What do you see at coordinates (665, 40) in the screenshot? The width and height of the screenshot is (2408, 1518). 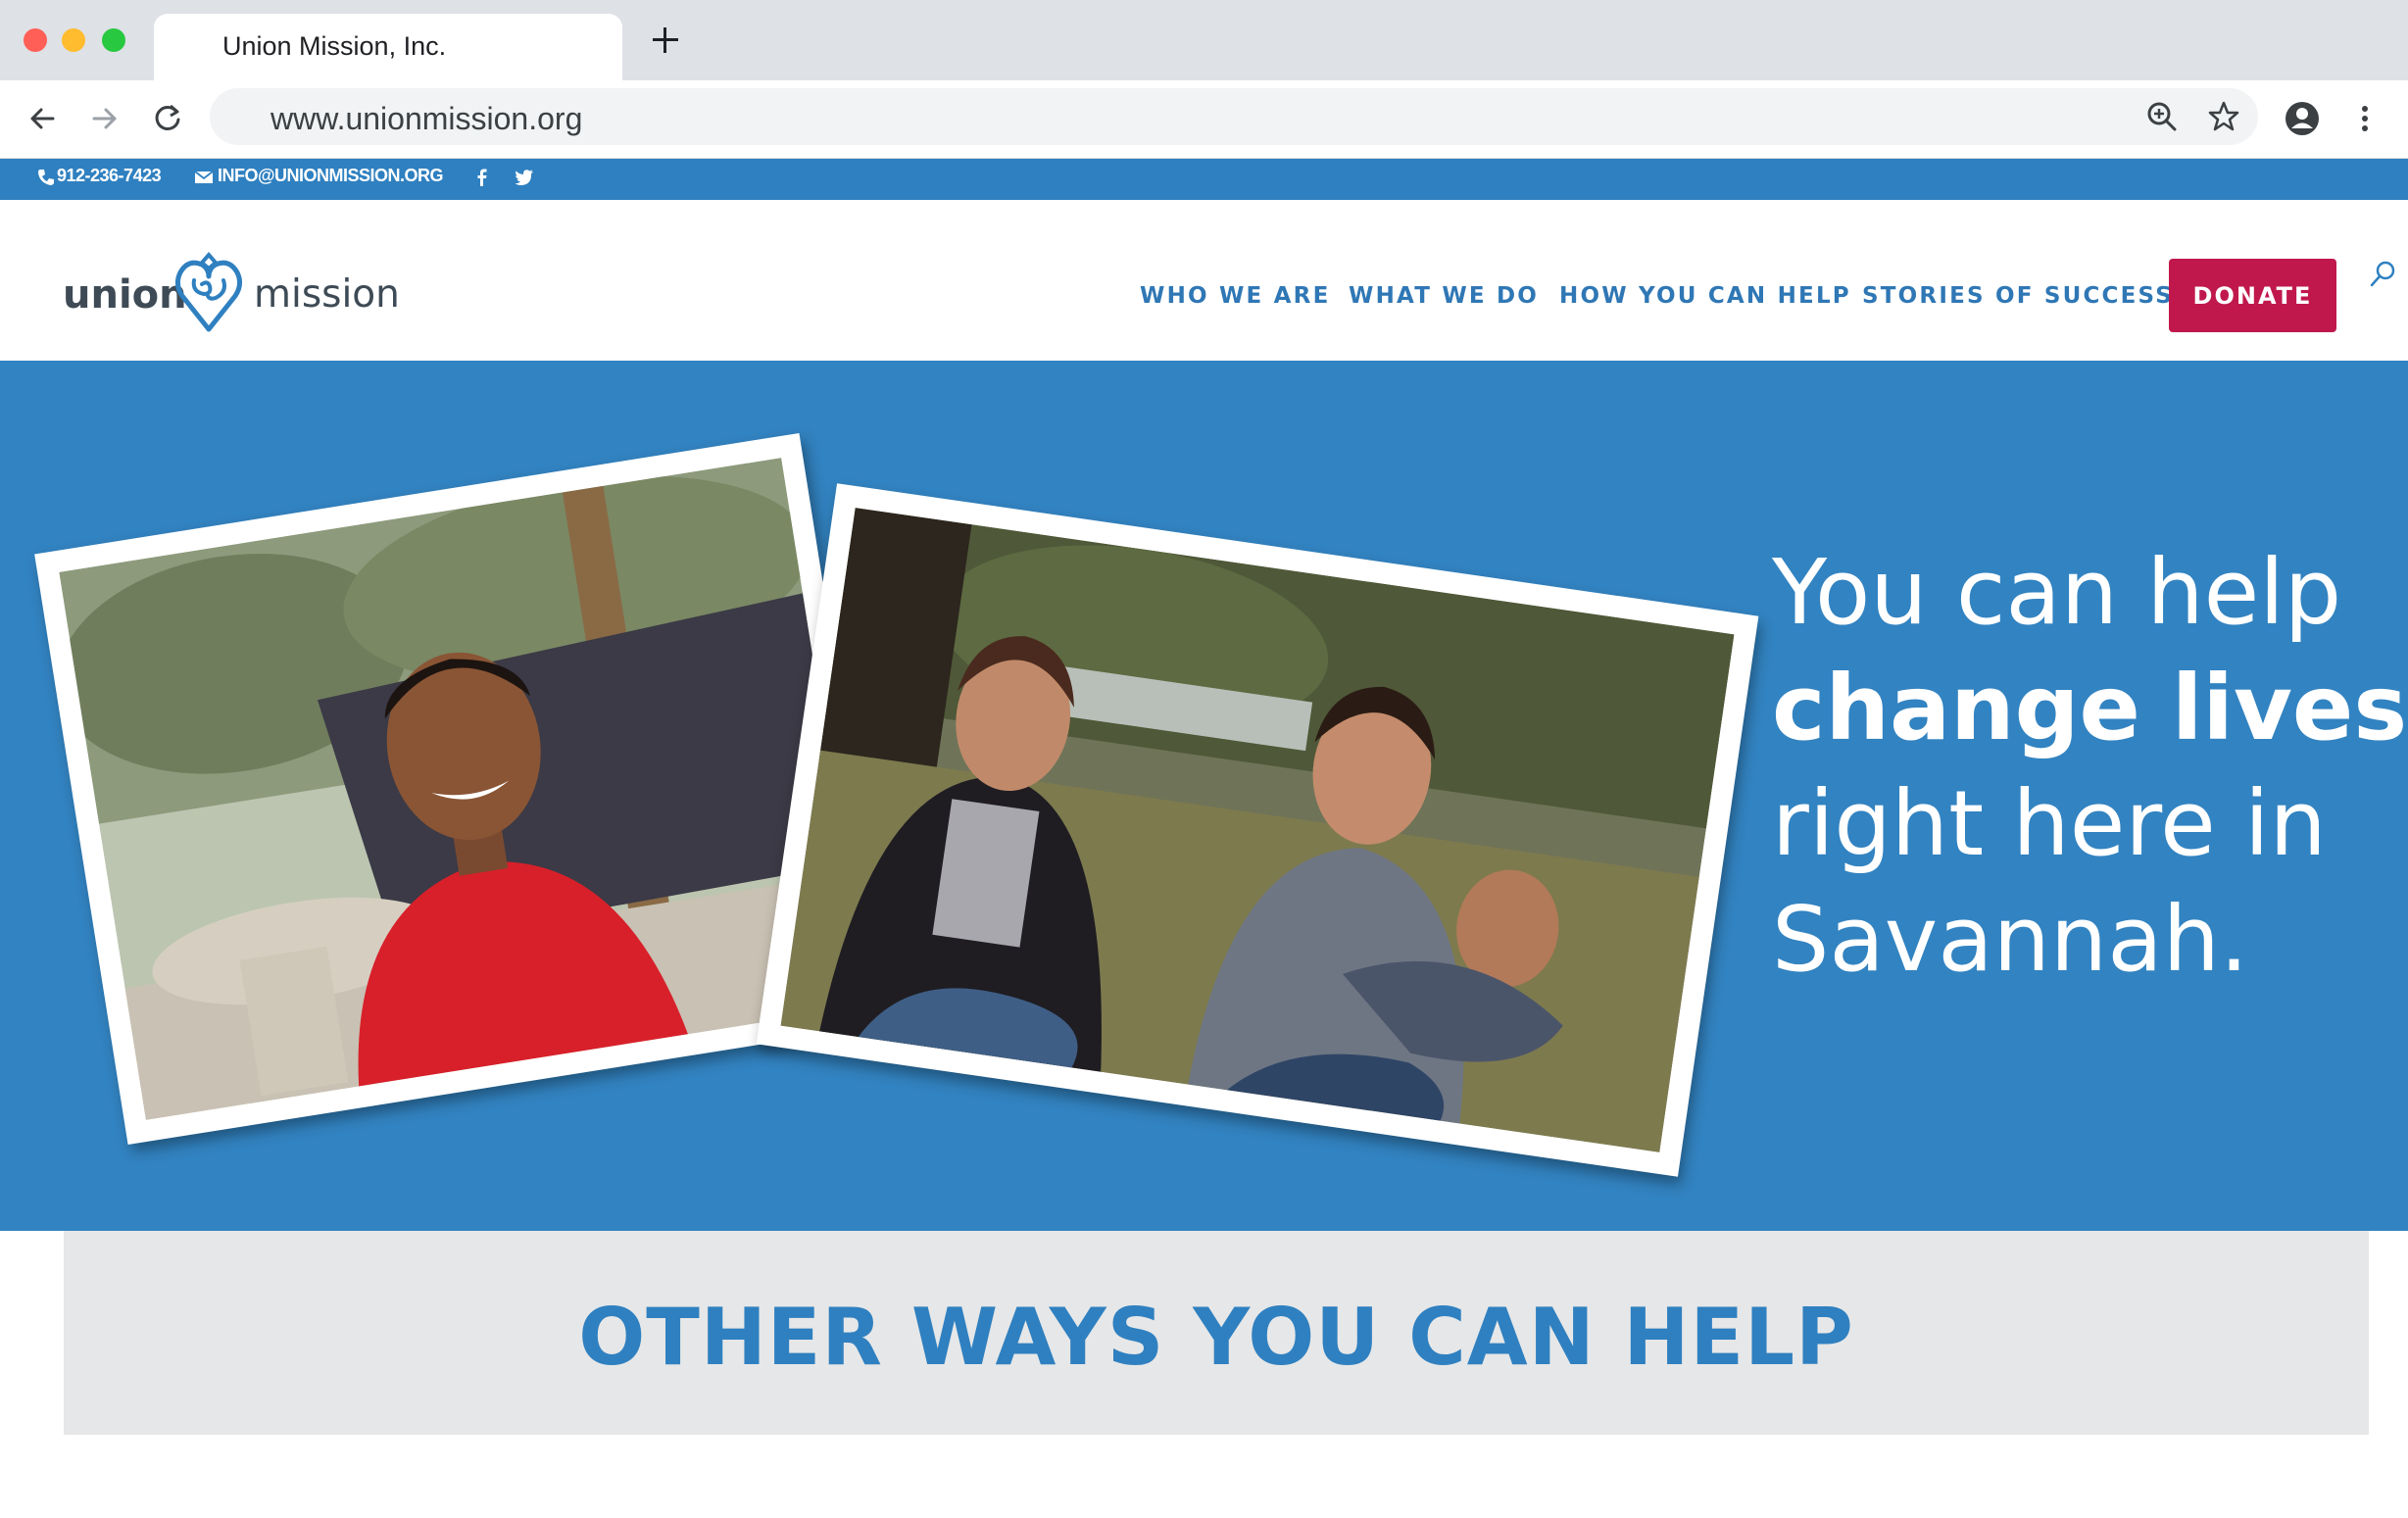 I see `new-tab-plus-icon` at bounding box center [665, 40].